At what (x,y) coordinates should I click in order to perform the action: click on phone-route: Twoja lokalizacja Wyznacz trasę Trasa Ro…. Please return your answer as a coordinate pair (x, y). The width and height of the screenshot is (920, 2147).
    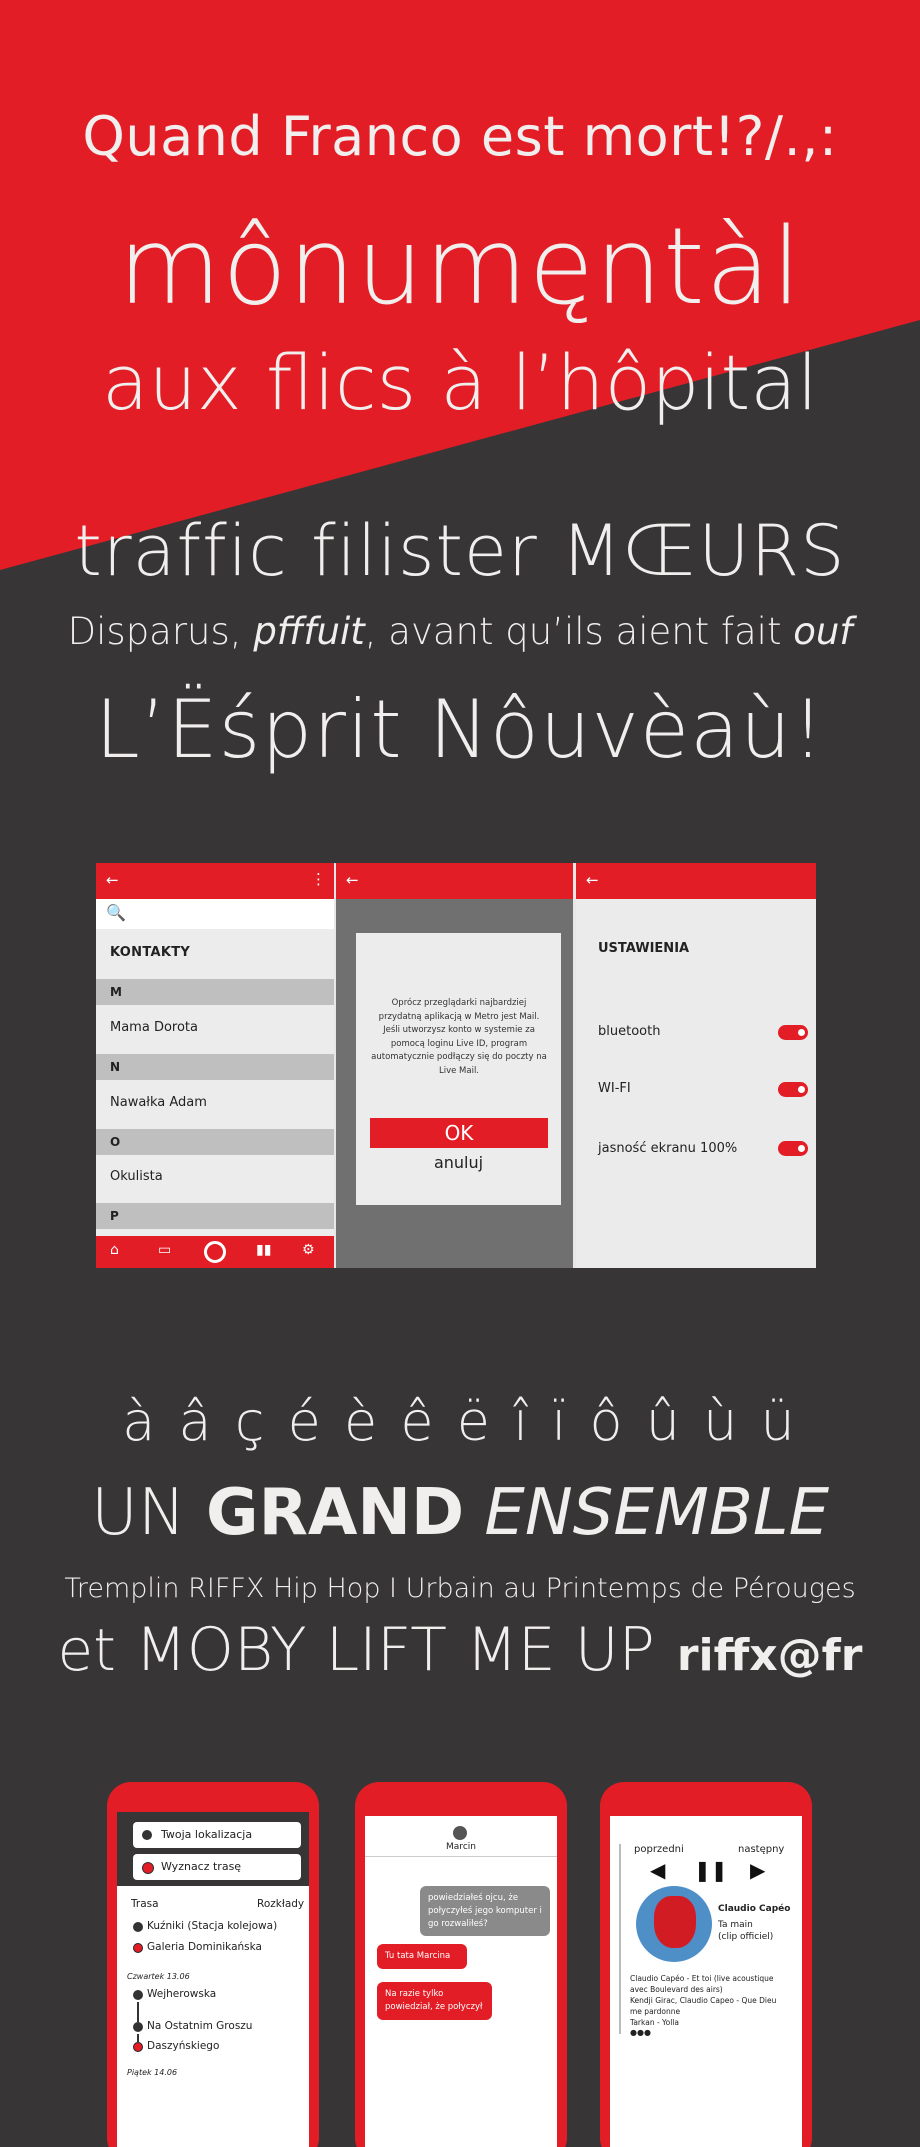
    Looking at the image, I should click on (213, 1964).